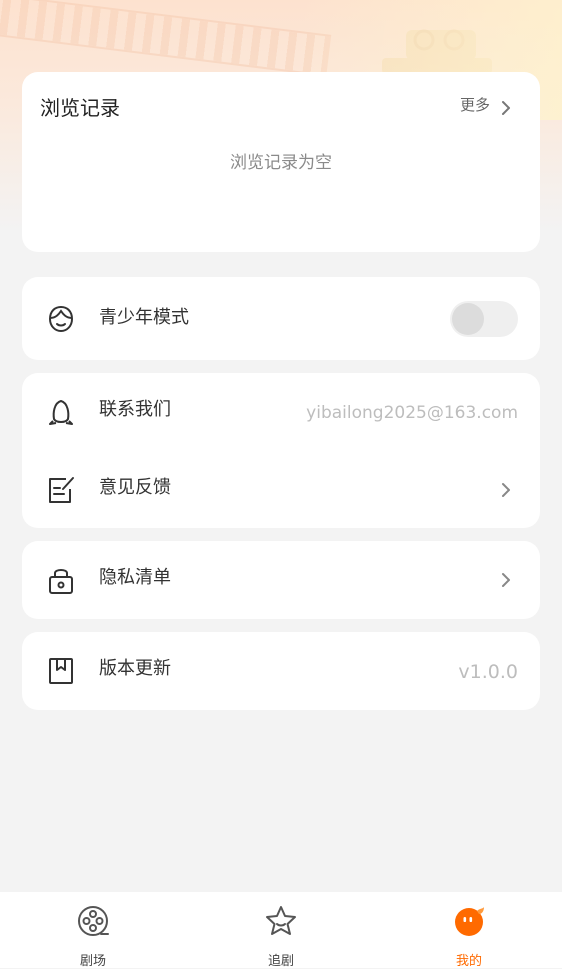 The image size is (562, 969). I want to click on version-card: 版本更新 v1.0.0, so click(281, 671).